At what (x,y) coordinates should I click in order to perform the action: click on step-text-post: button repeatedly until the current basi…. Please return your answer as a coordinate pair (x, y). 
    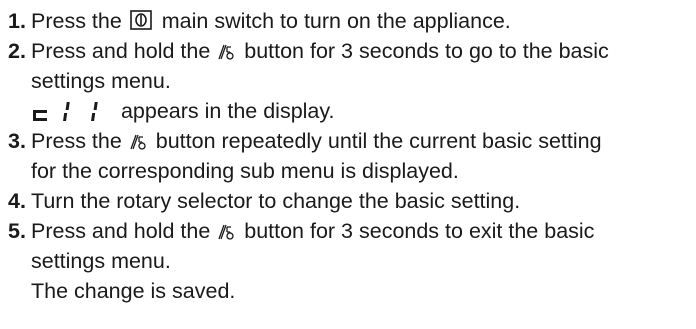
    Looking at the image, I should click on (375, 141).